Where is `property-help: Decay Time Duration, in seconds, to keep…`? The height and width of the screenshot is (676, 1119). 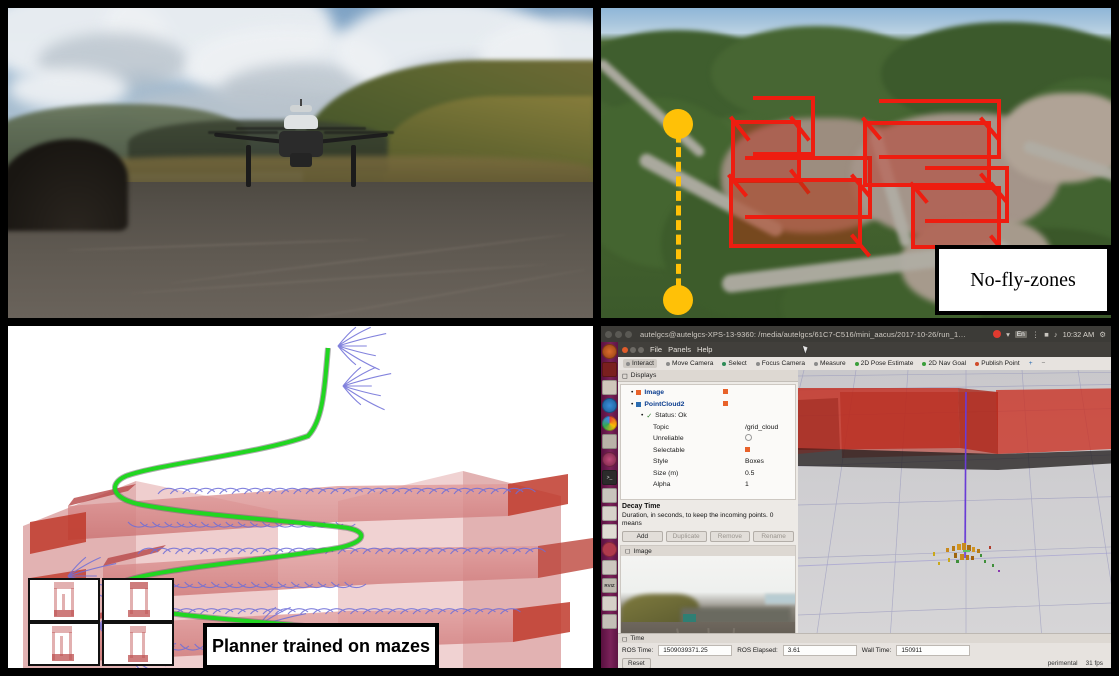
property-help: Decay Time Duration, in seconds, to keep… is located at coordinates (708, 514).